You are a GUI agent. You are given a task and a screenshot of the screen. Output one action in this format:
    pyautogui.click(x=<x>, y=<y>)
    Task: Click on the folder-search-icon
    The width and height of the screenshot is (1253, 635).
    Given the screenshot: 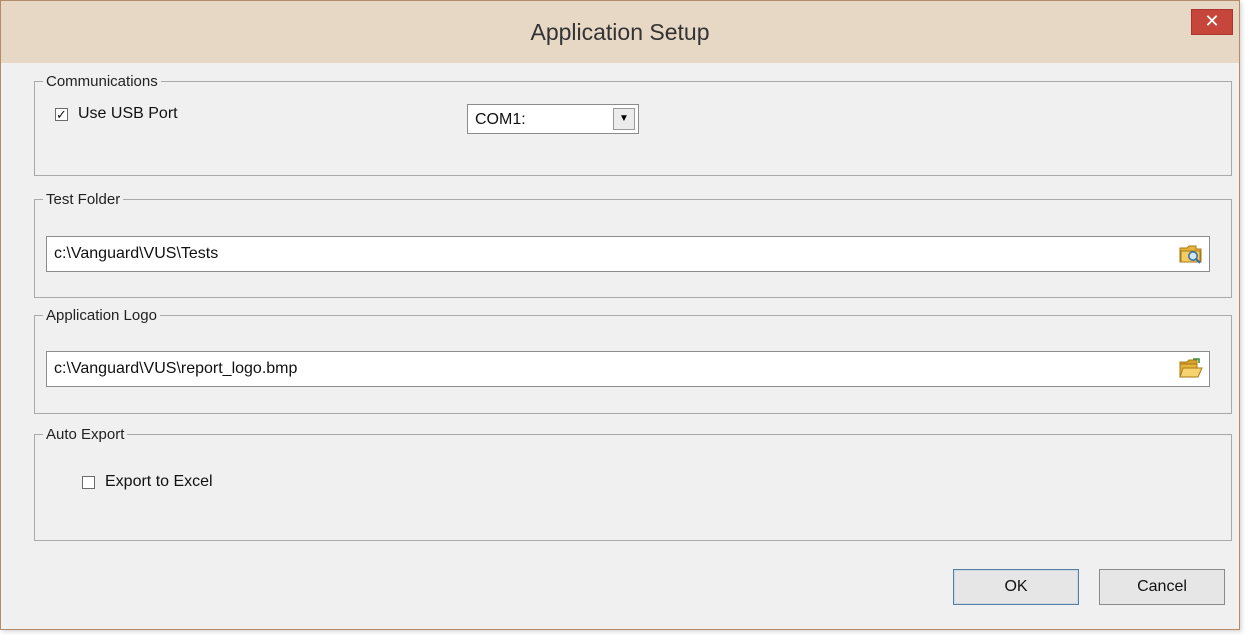 What is the action you would take?
    pyautogui.click(x=1191, y=254)
    